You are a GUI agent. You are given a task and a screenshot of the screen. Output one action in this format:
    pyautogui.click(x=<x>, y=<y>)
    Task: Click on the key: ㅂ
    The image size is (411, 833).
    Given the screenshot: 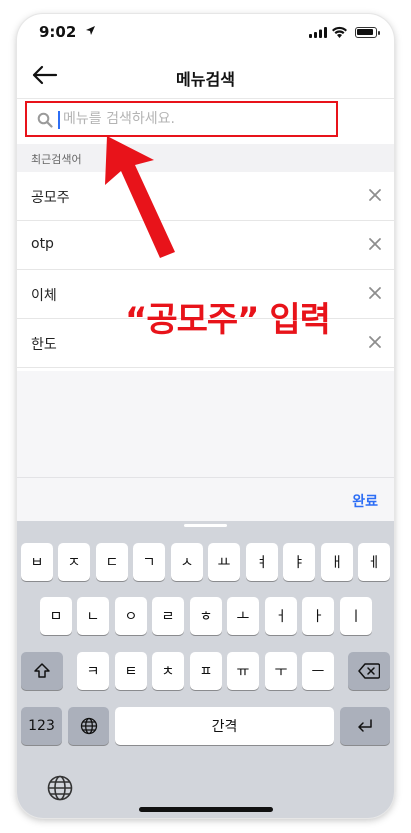 What is the action you would take?
    pyautogui.click(x=37, y=562)
    